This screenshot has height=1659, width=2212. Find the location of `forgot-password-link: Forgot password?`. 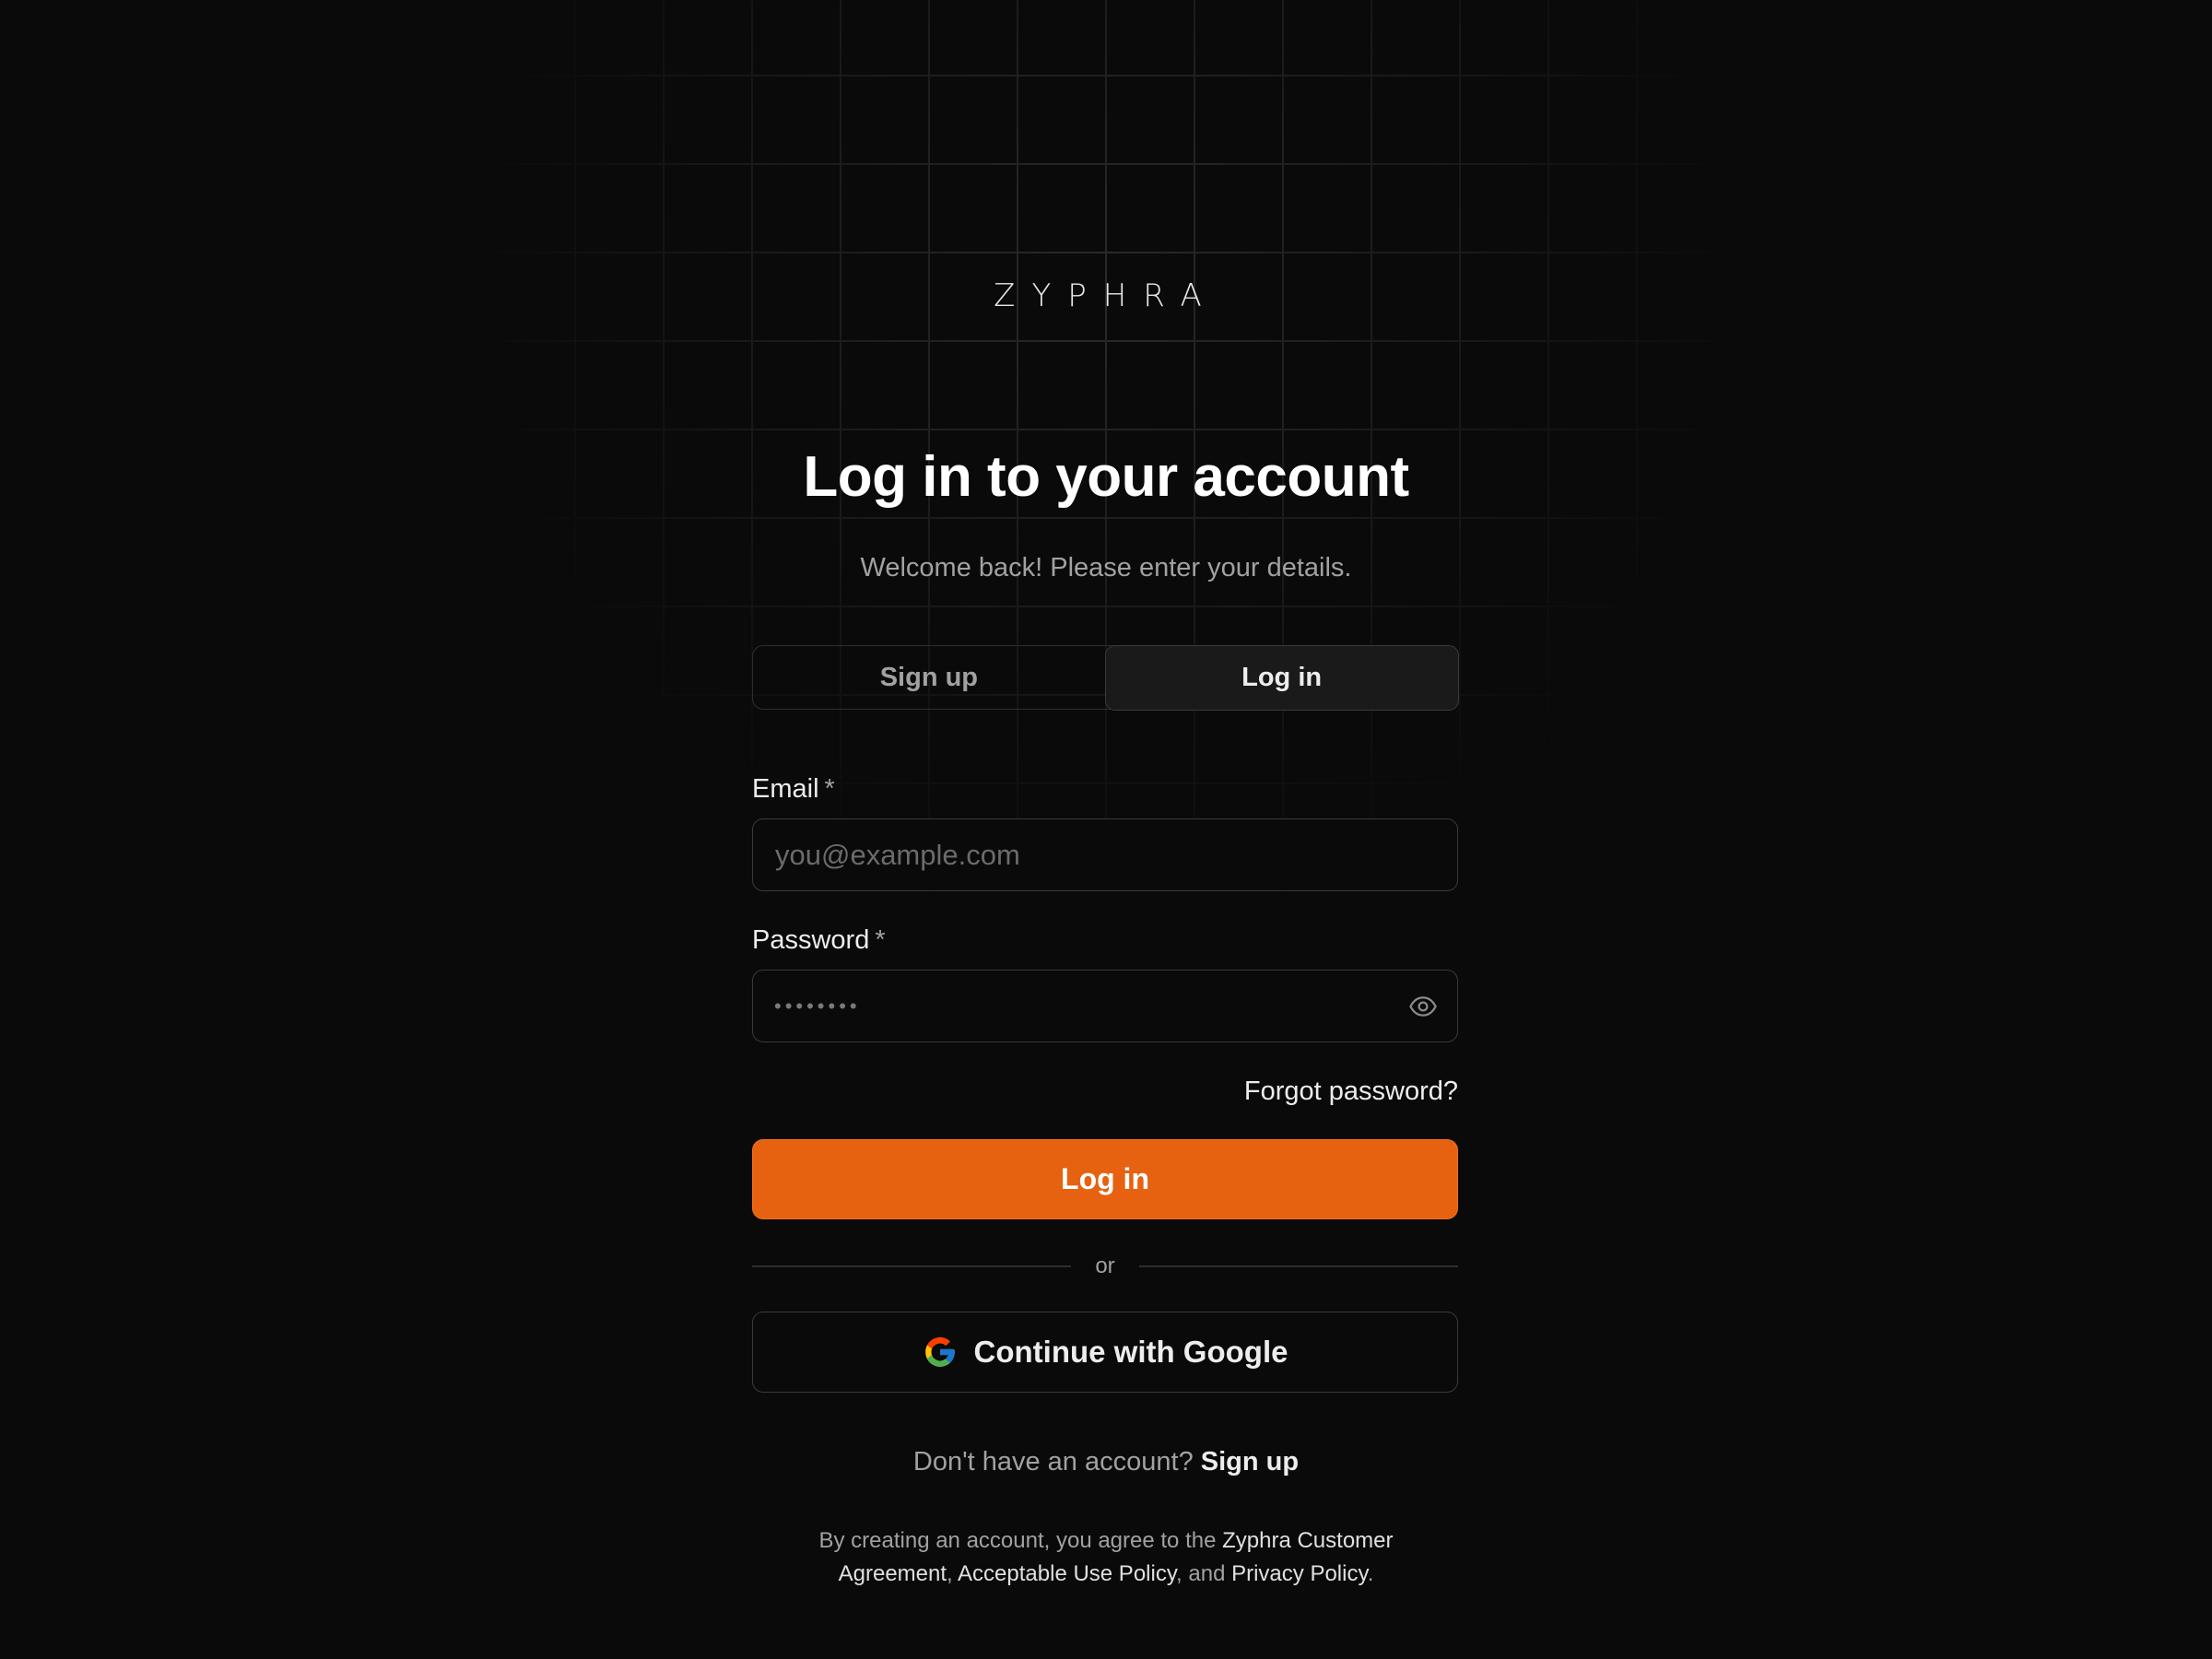

forgot-password-link: Forgot password? is located at coordinates (1351, 1091).